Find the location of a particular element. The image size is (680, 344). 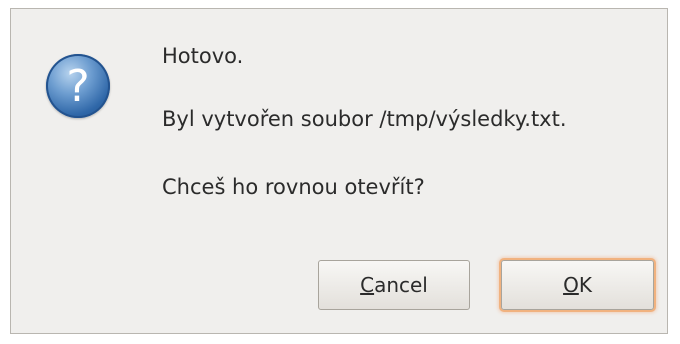

ok-button: OK is located at coordinates (577, 285).